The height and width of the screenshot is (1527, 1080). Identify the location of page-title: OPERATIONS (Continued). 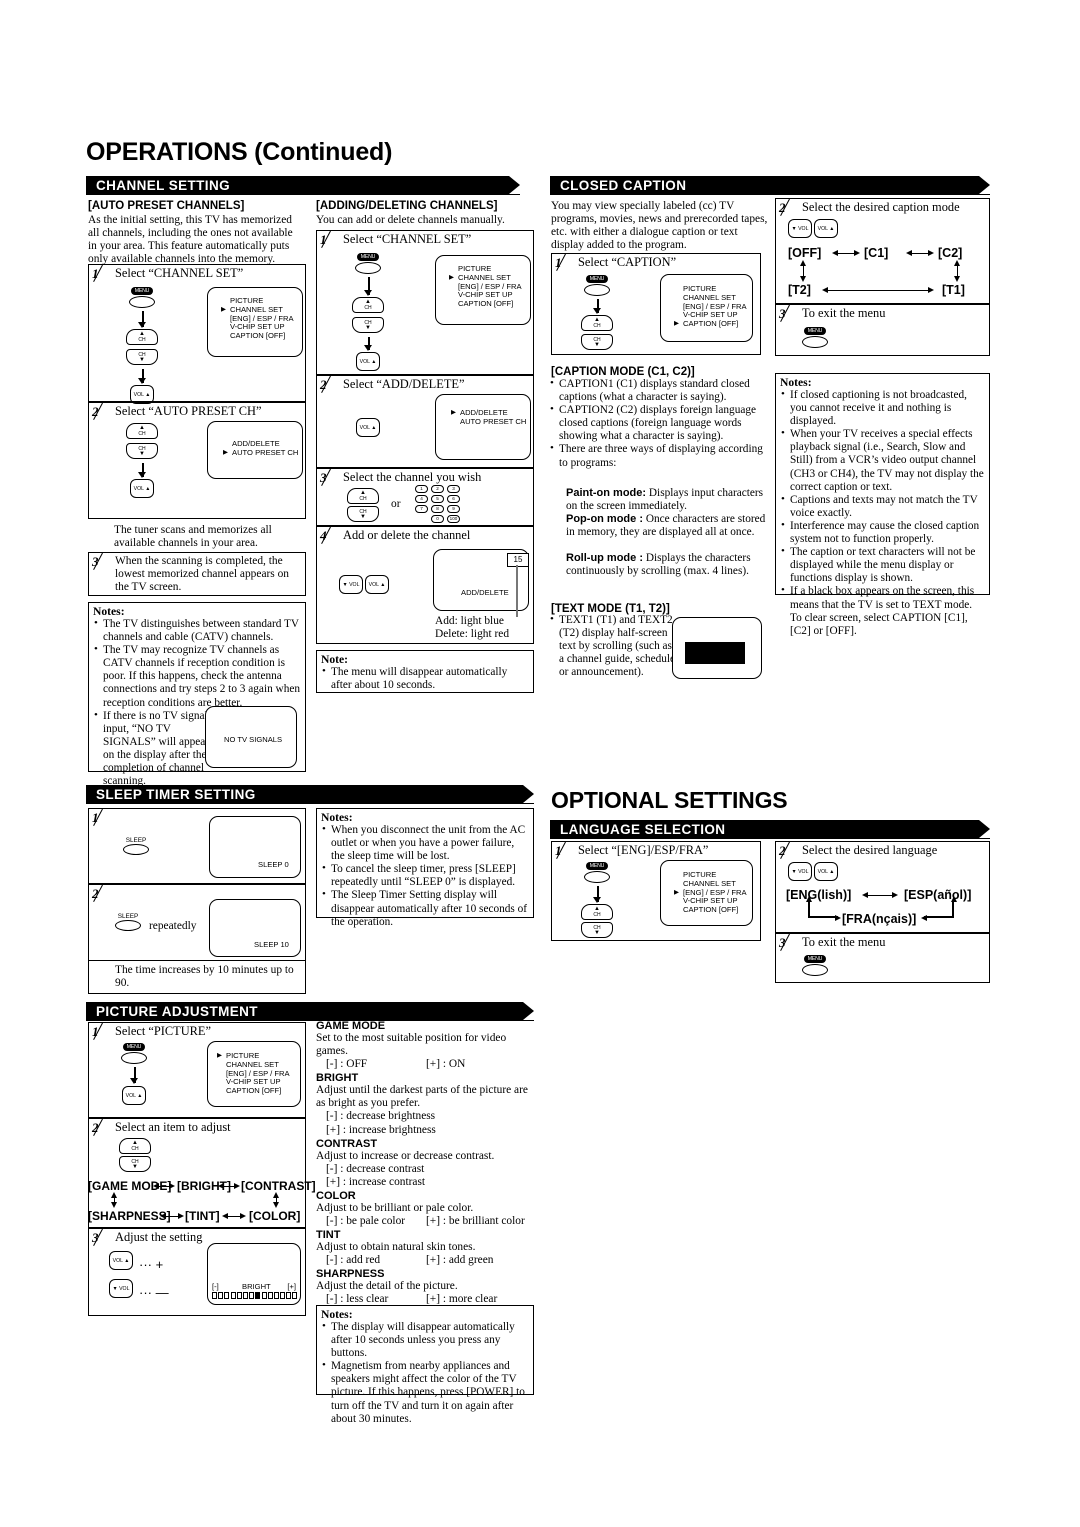
(239, 152).